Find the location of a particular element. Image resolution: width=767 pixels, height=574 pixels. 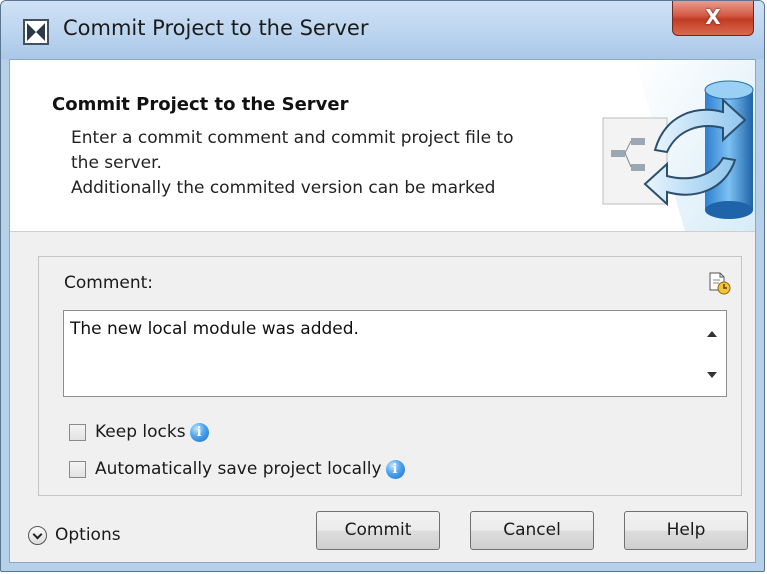

close-button: X is located at coordinates (713, 18).